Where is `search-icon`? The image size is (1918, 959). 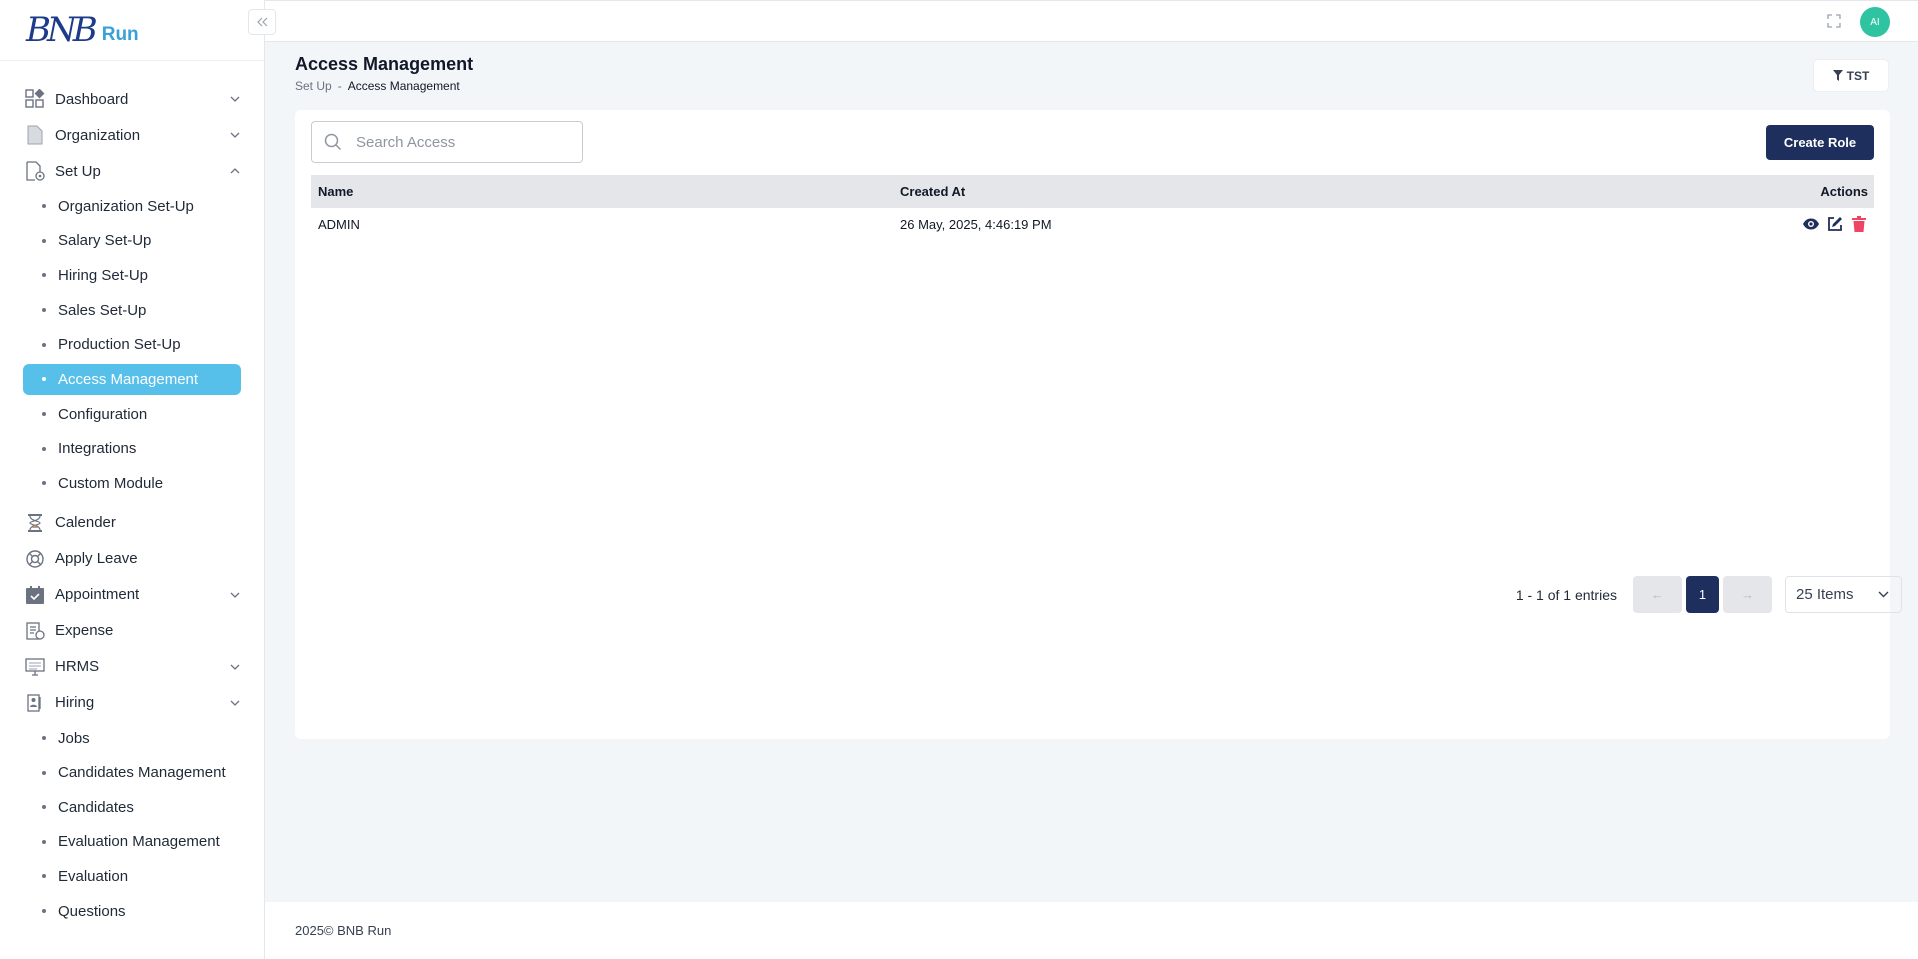 search-icon is located at coordinates (333, 142).